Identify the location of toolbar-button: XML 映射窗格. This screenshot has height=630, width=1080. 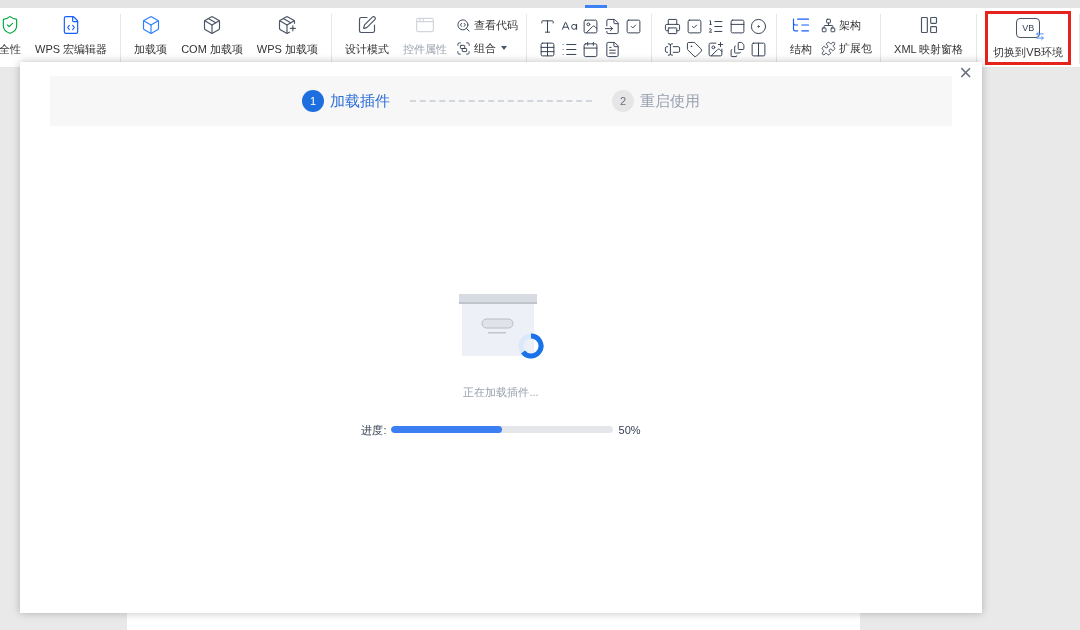
(929, 38).